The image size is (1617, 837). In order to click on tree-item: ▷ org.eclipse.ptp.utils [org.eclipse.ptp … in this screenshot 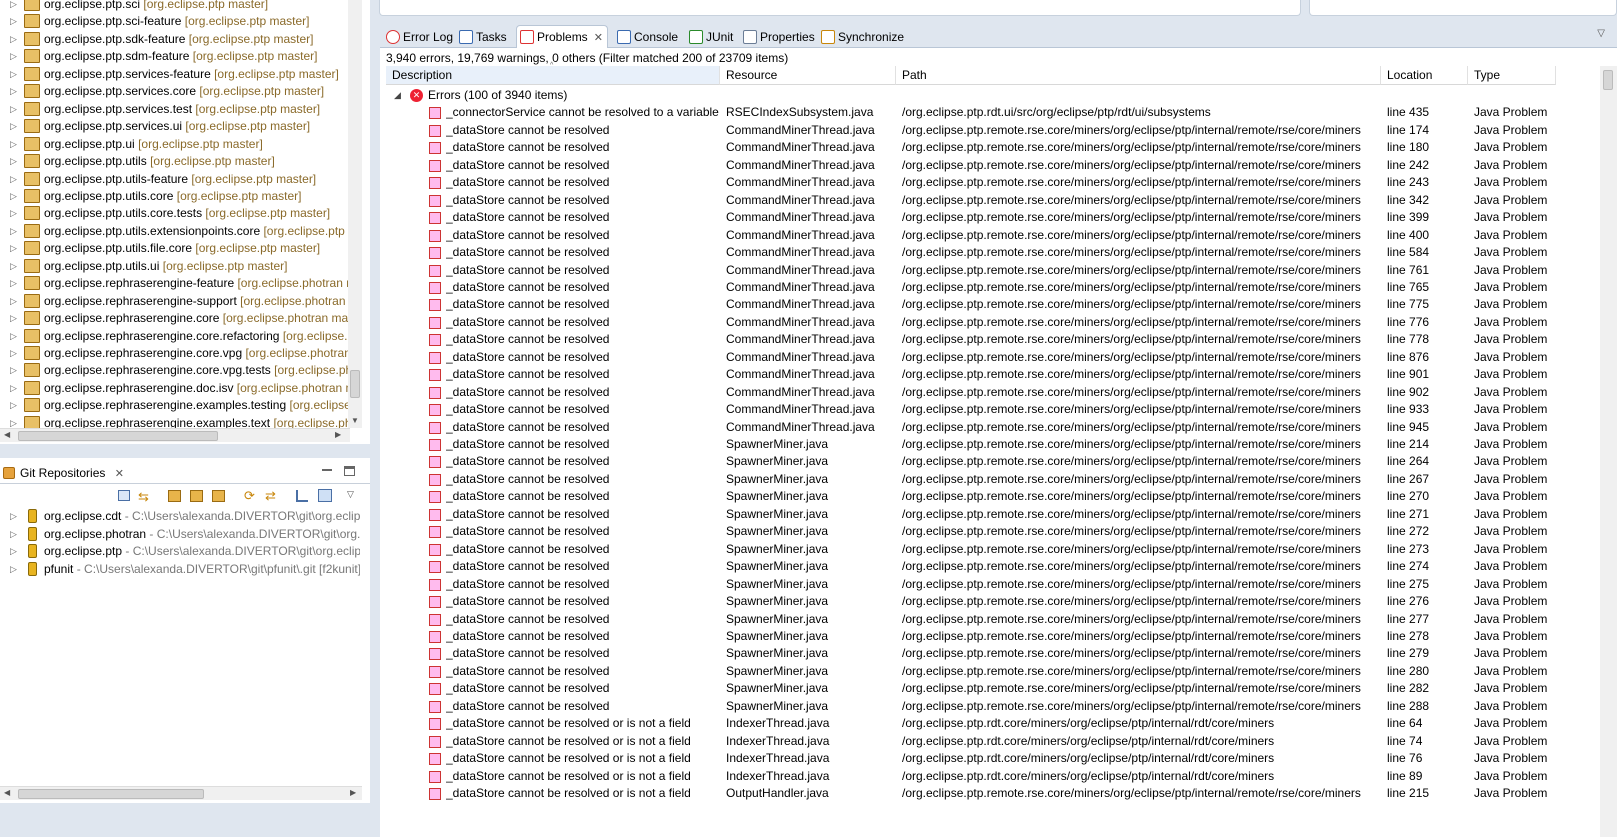, I will do `click(175, 161)`.